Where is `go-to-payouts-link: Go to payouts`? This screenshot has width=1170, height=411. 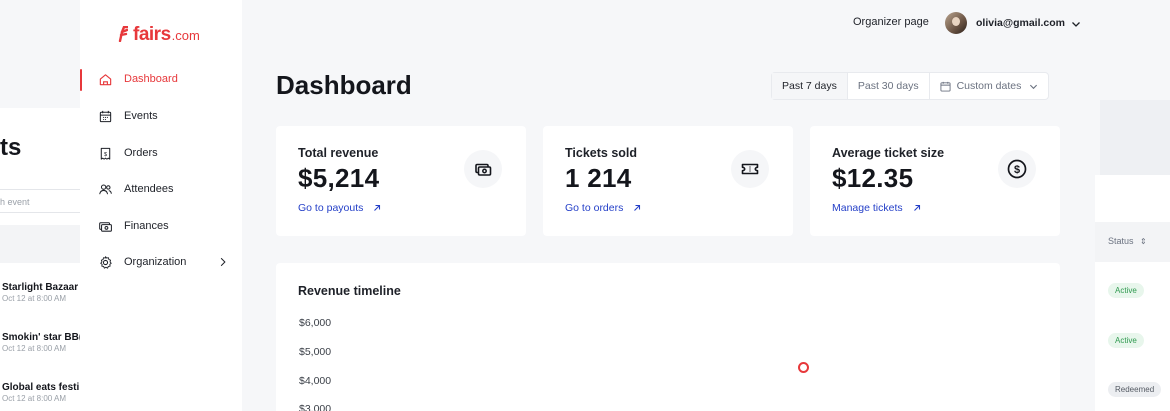
go-to-payouts-link: Go to payouts is located at coordinates (339, 208).